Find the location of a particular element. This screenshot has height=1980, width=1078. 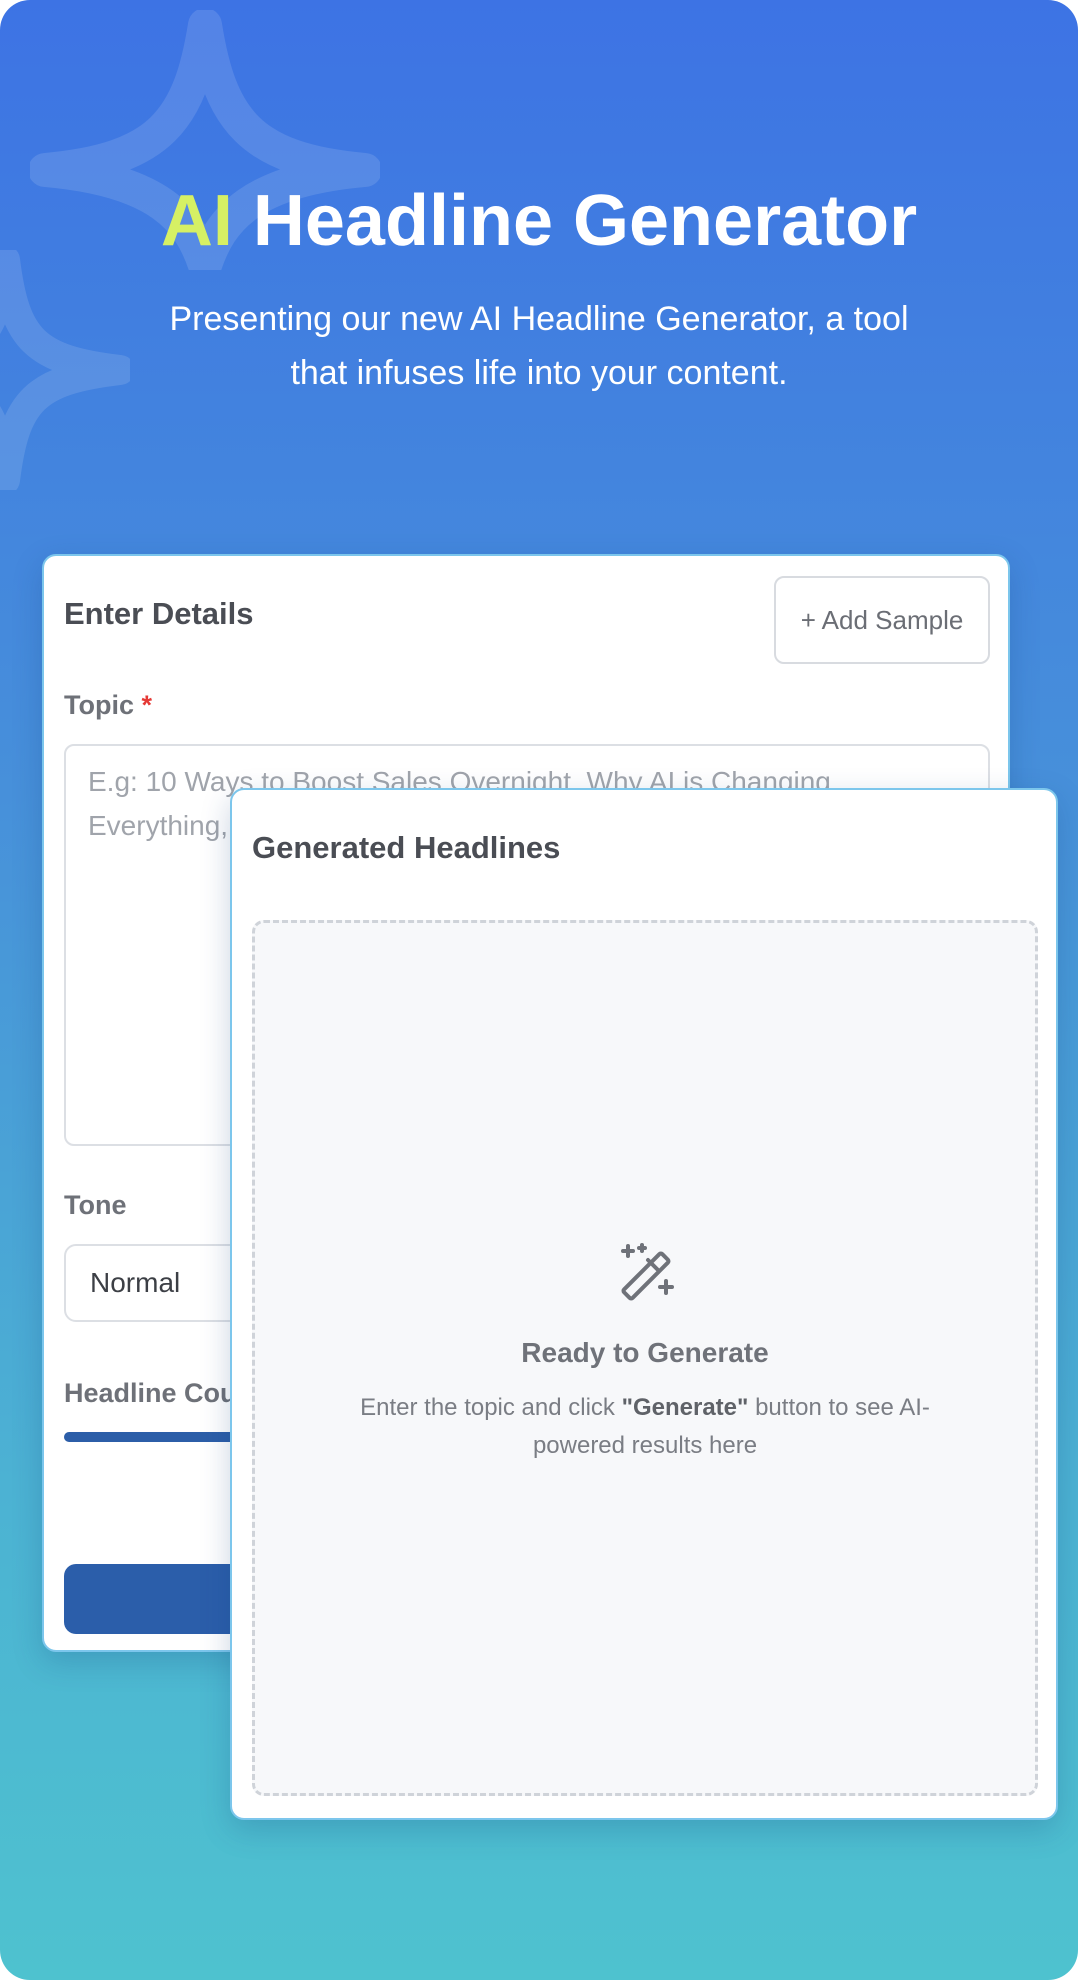

empty-desc-bold: "Generate" is located at coordinates (685, 1407).